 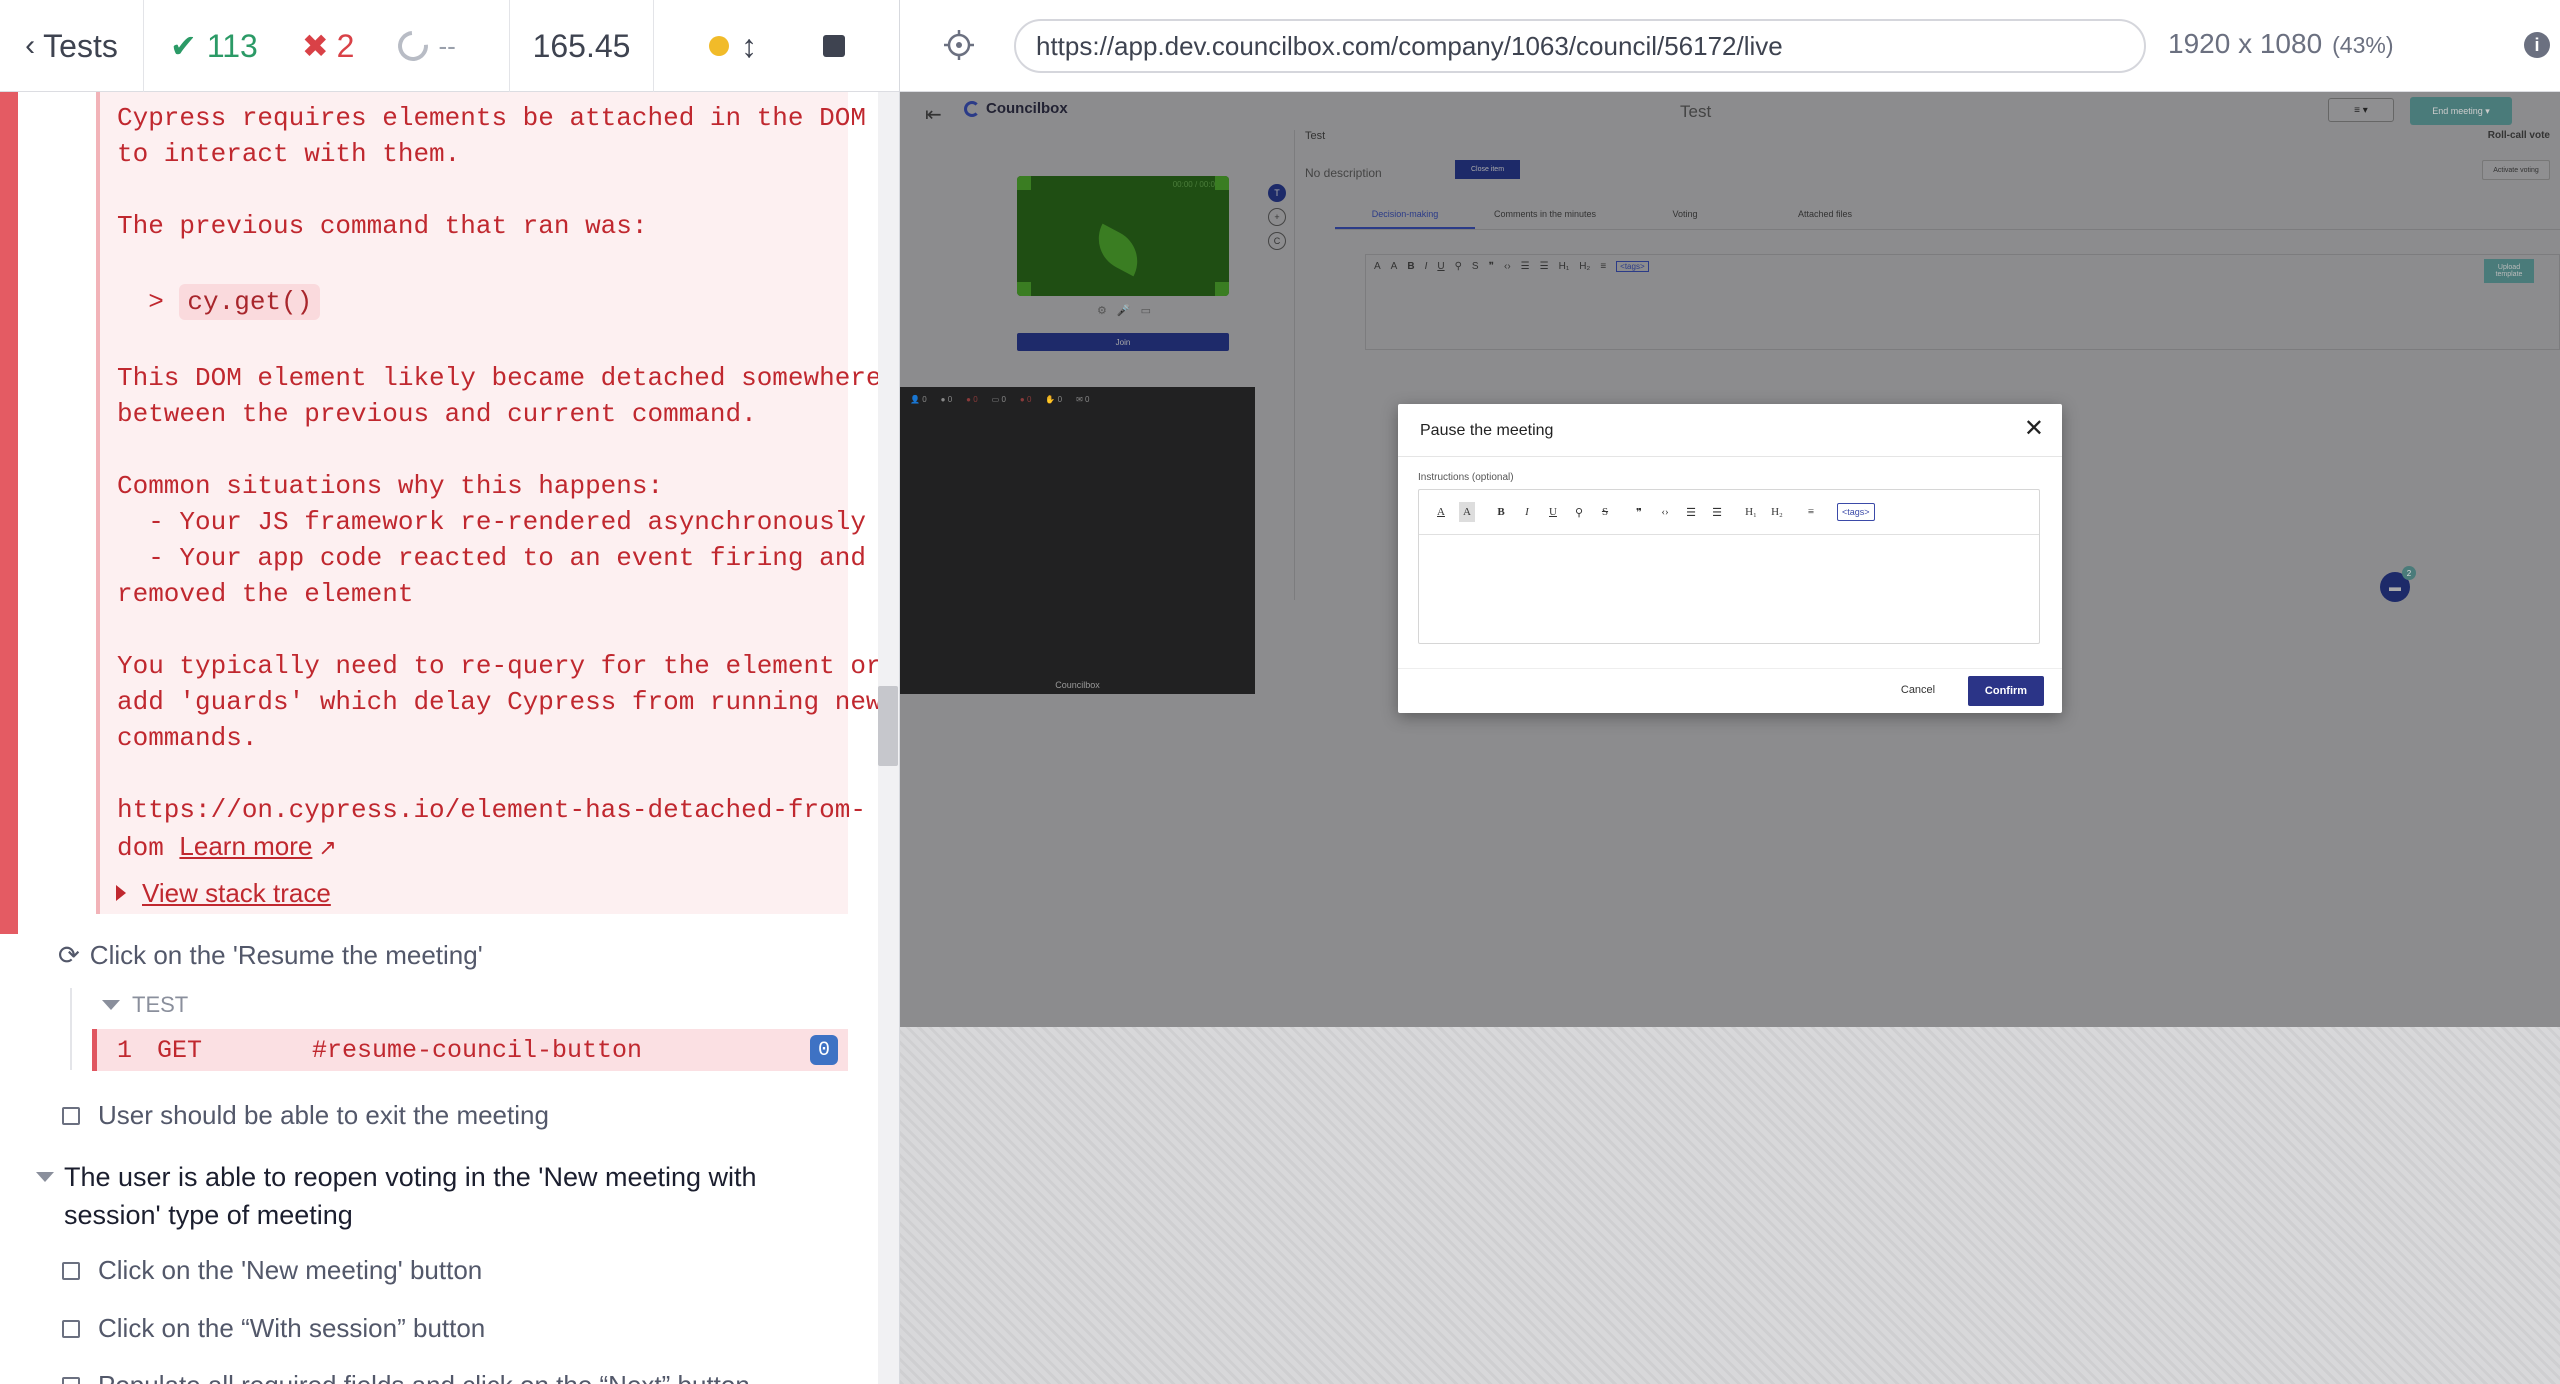 I want to click on agenda-description: No description, so click(x=1343, y=173).